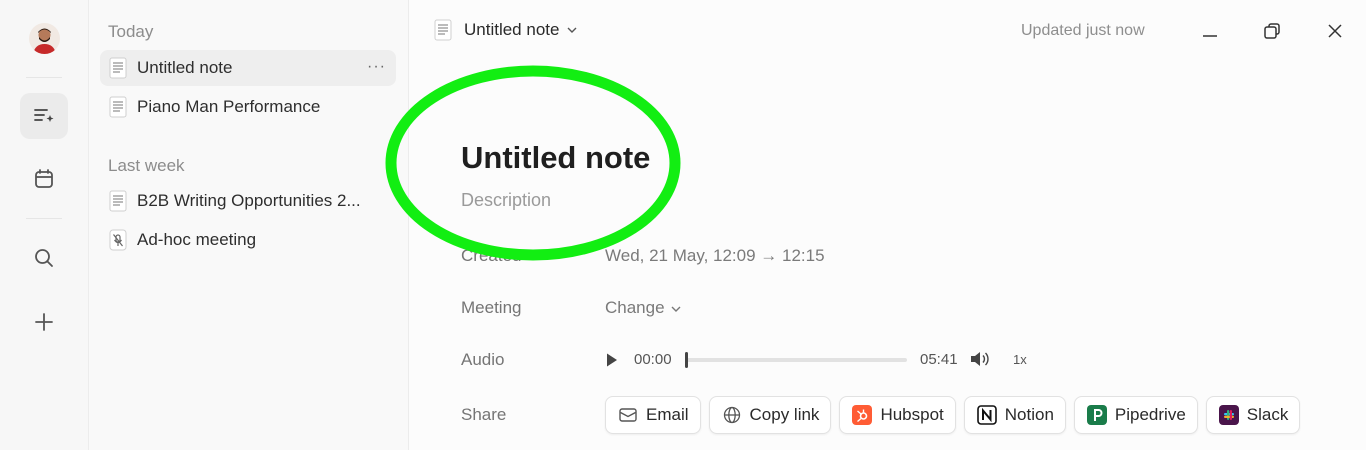  Describe the element at coordinates (1228, 415) in the screenshot. I see `slack-icon` at that location.